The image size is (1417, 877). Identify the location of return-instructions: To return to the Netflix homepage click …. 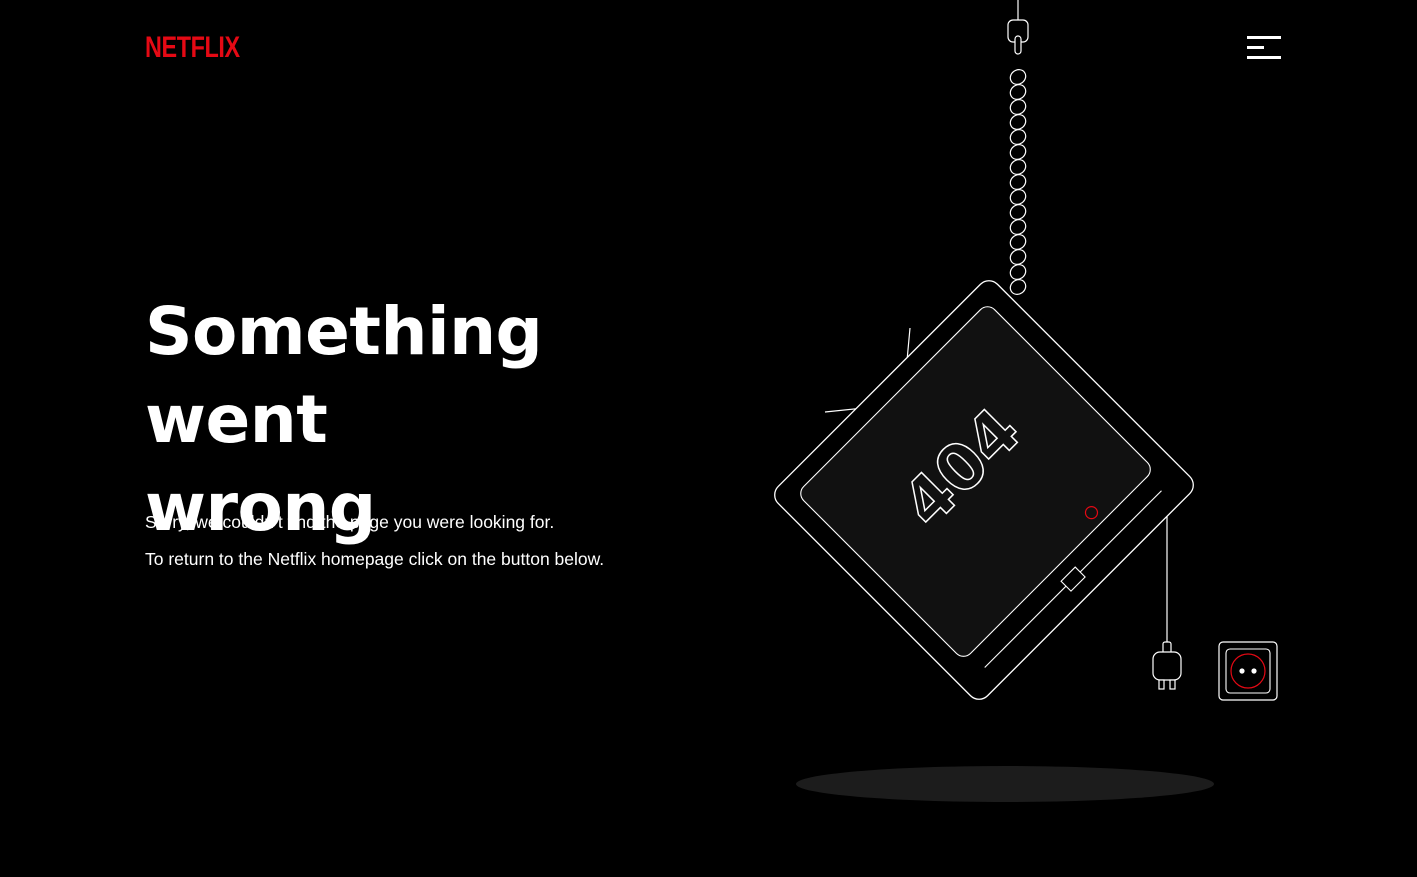
(375, 559).